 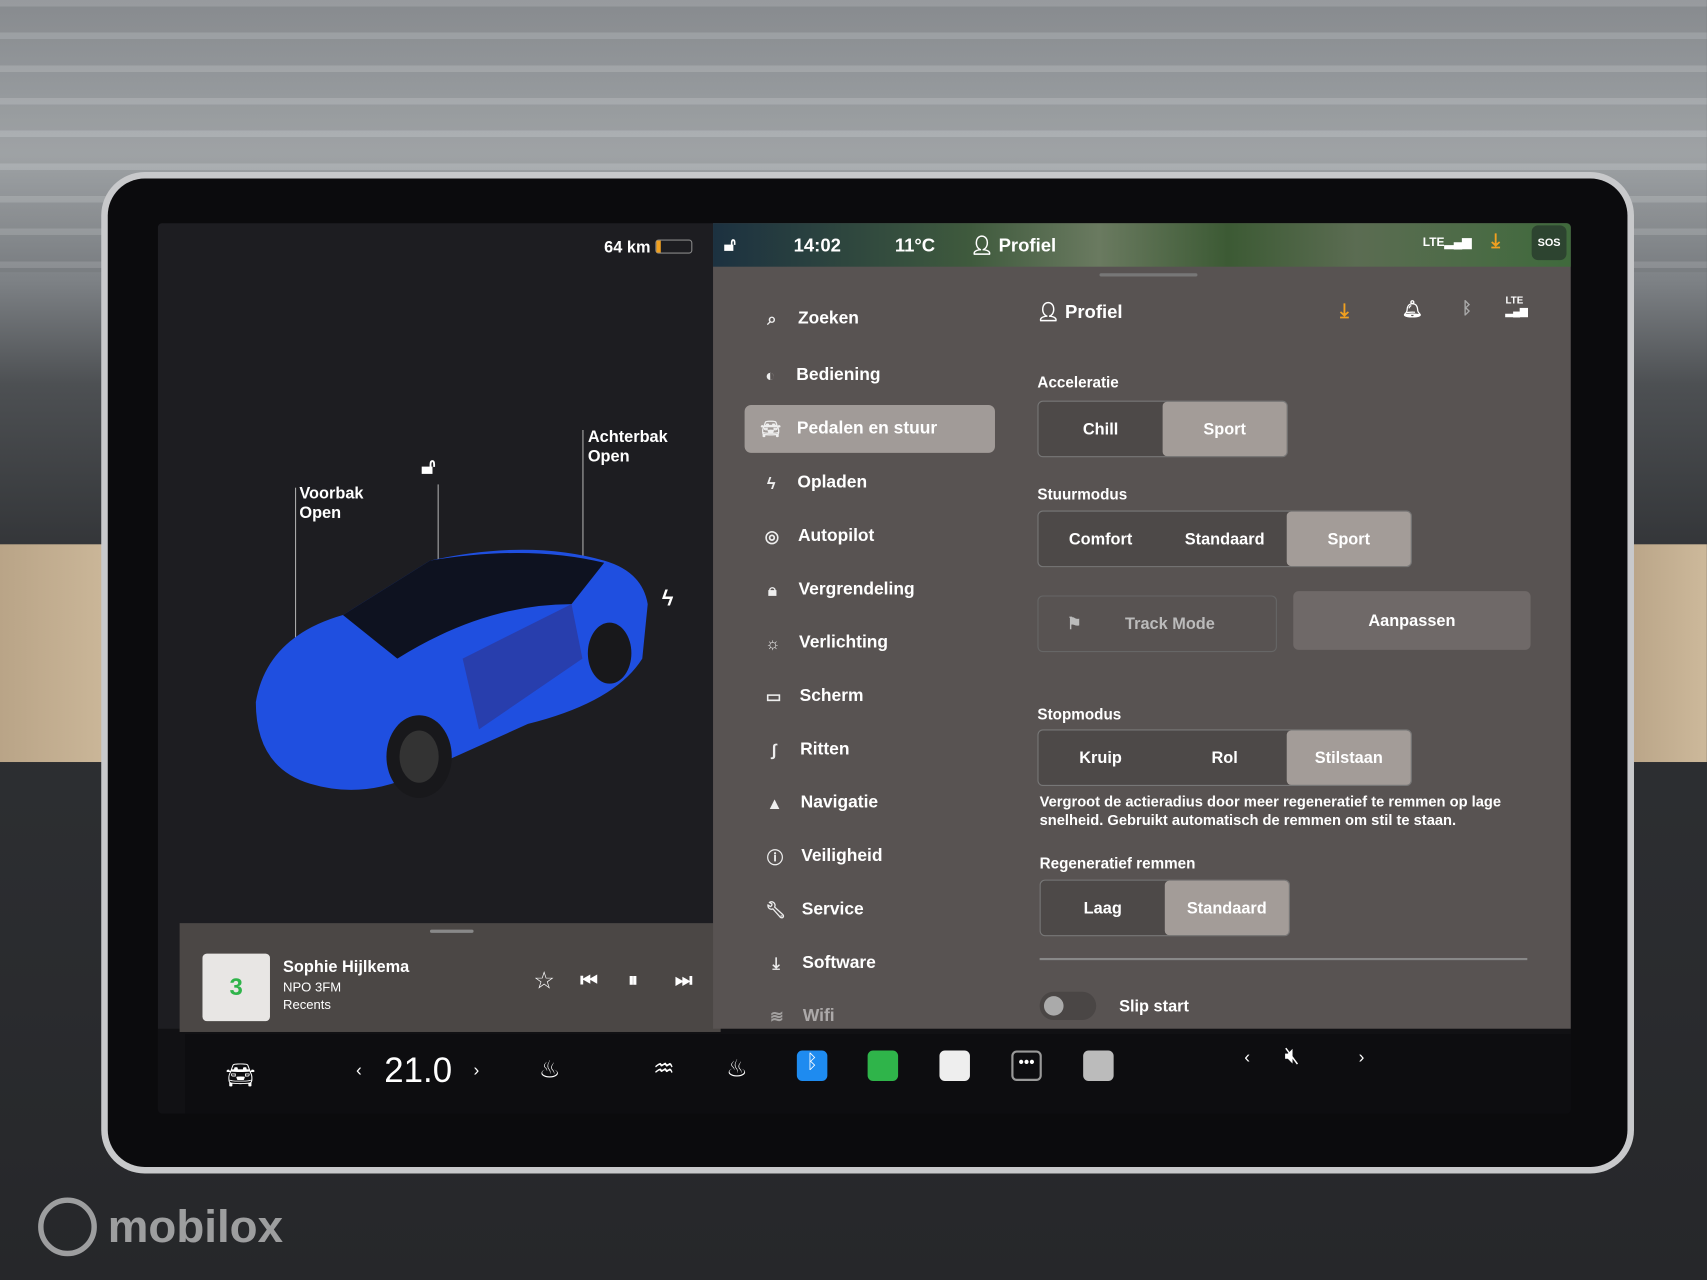 What do you see at coordinates (875, 910) in the screenshot?
I see `menu-item-service: 🔧︎ Service` at bounding box center [875, 910].